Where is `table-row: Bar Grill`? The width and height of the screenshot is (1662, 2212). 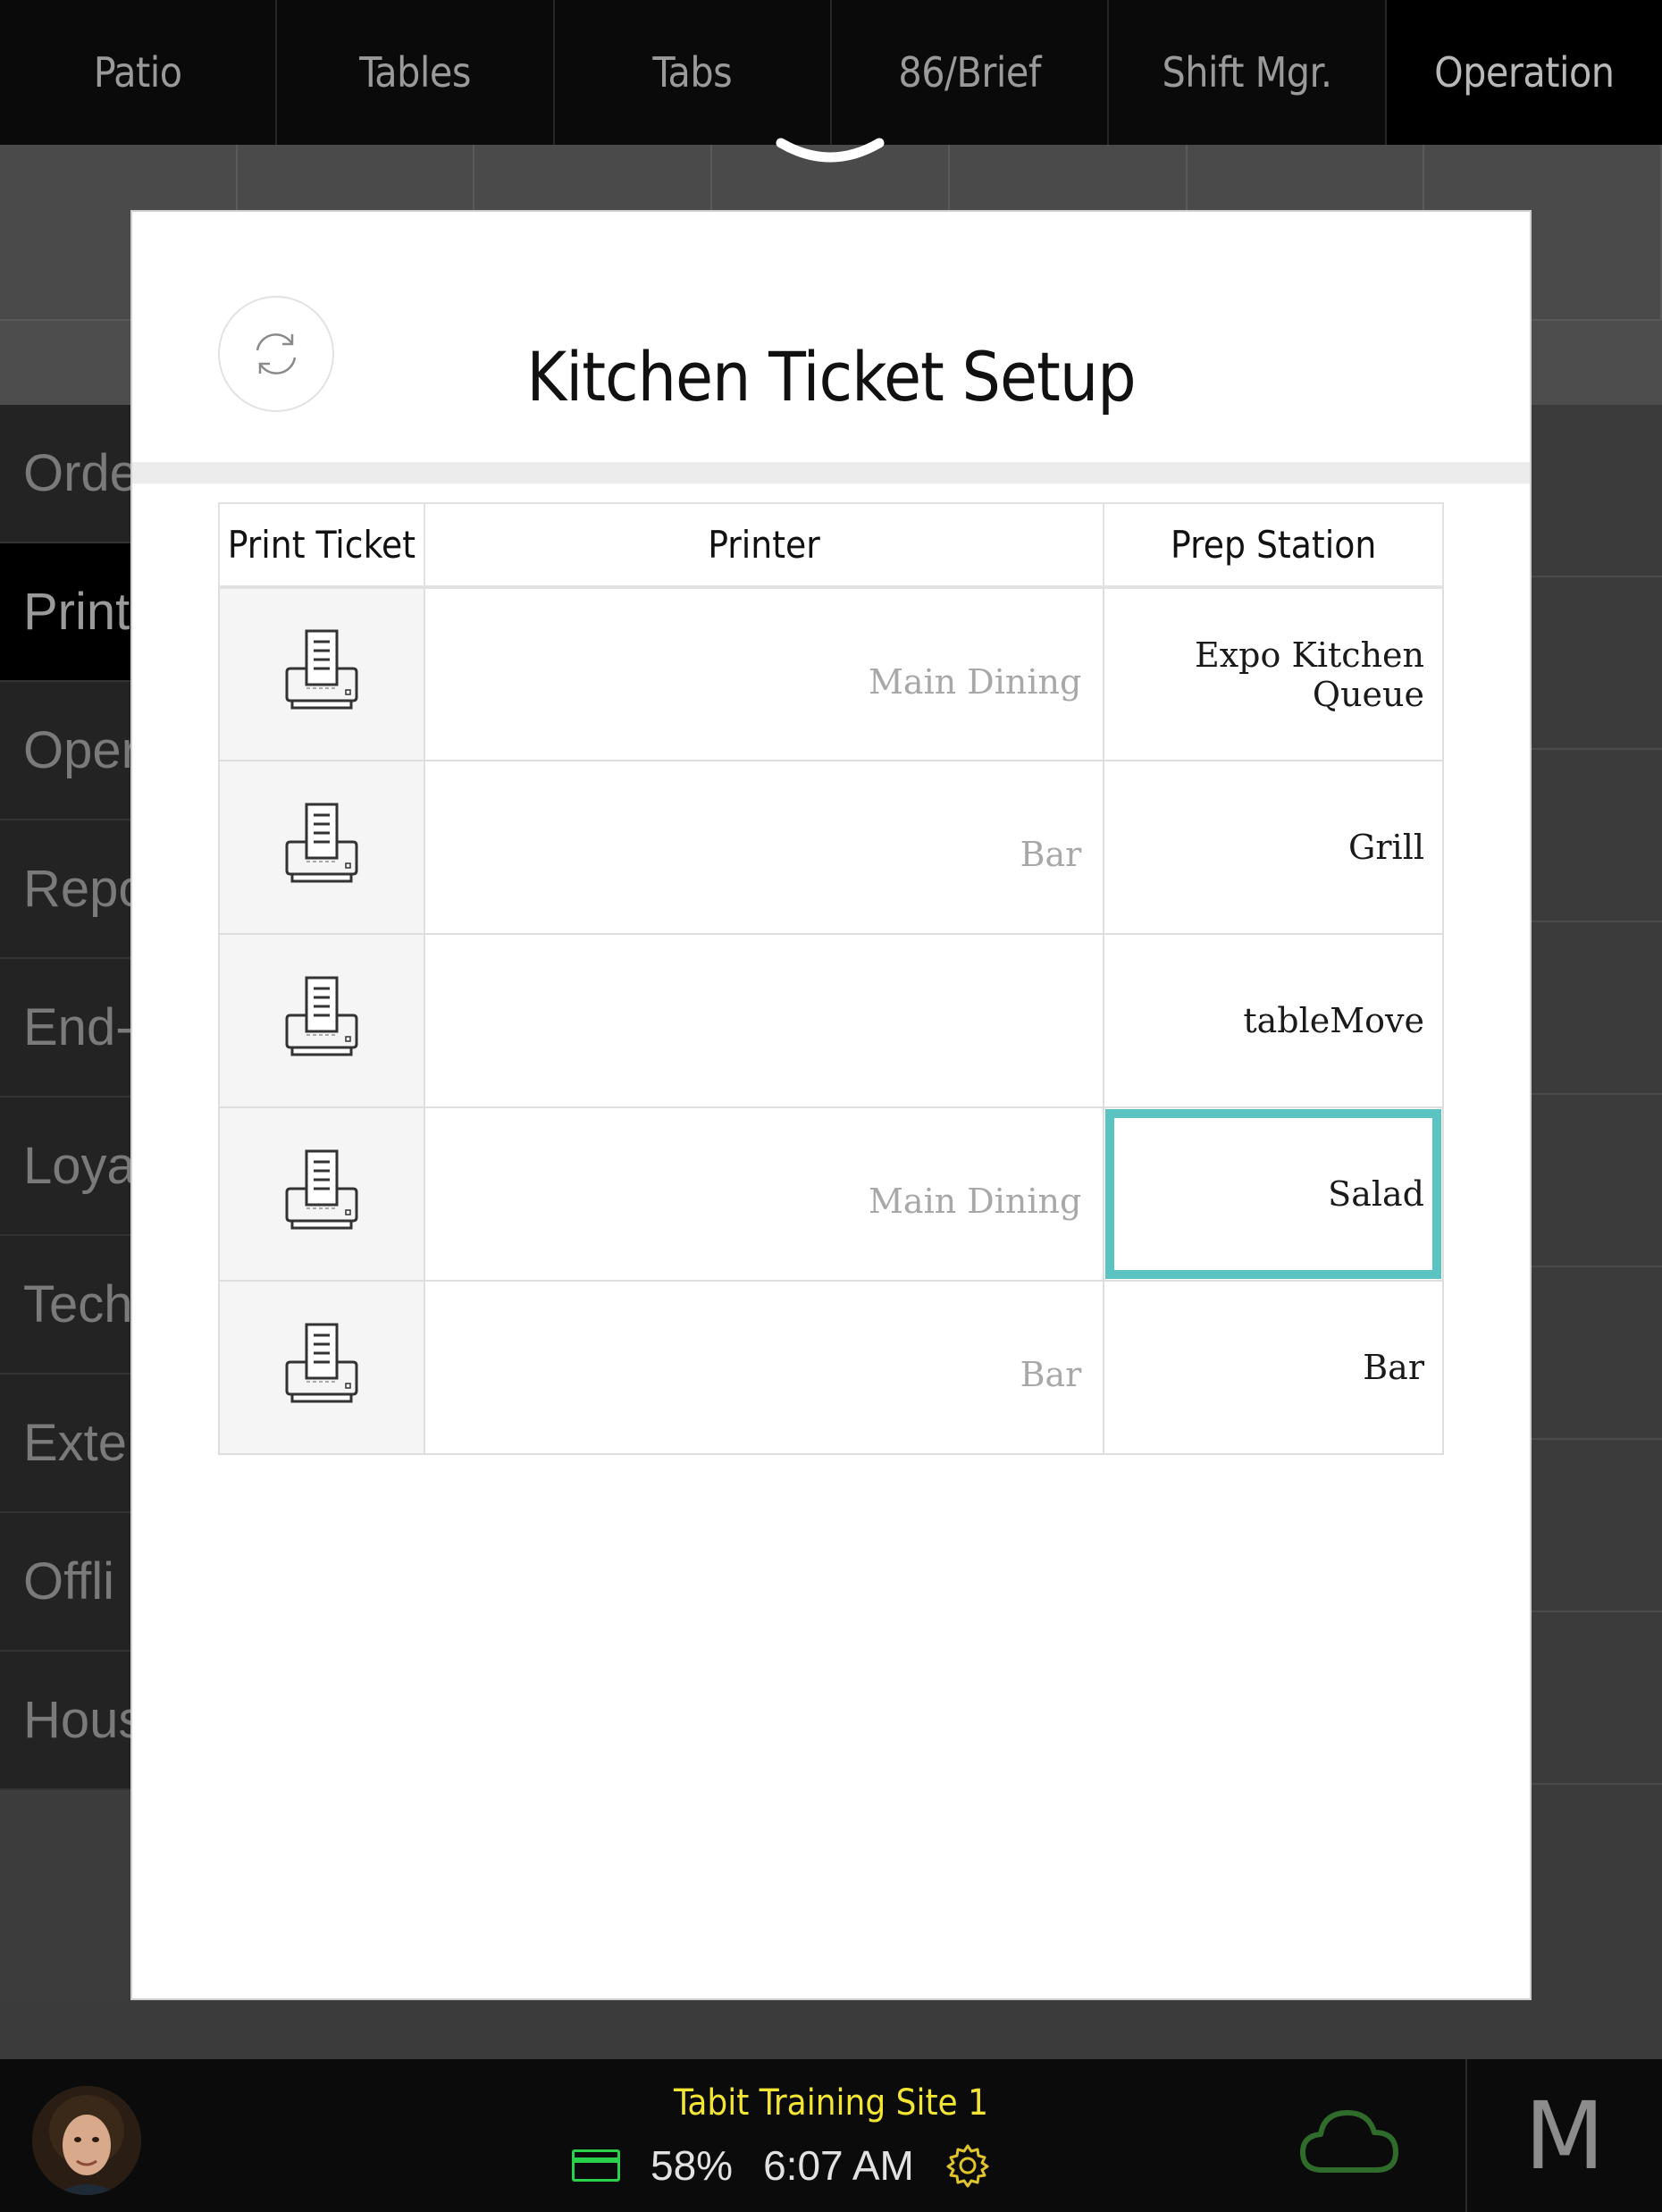 table-row: Bar Grill is located at coordinates (831, 847).